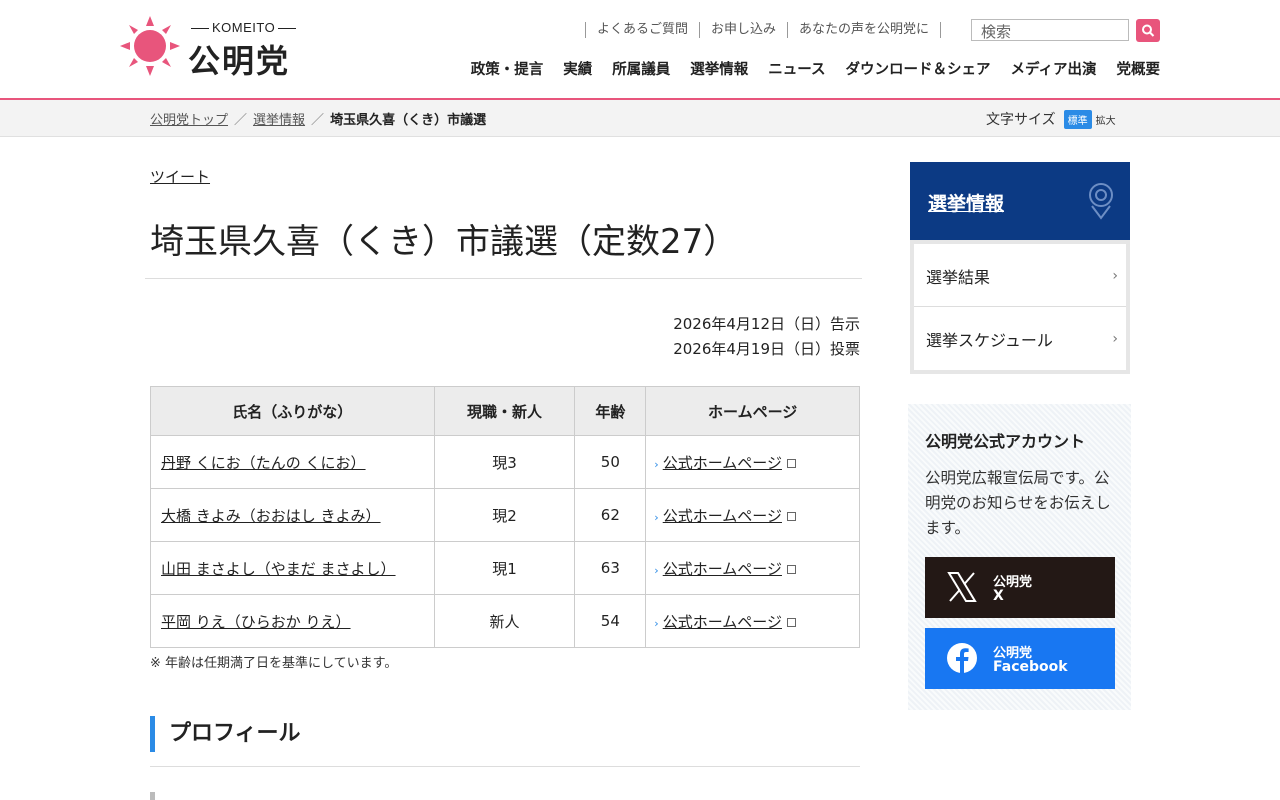  I want to click on table-row: 山田 まさよし（やまだ まさよし） 現1 63 › 公式ホームページ, so click(505, 568).